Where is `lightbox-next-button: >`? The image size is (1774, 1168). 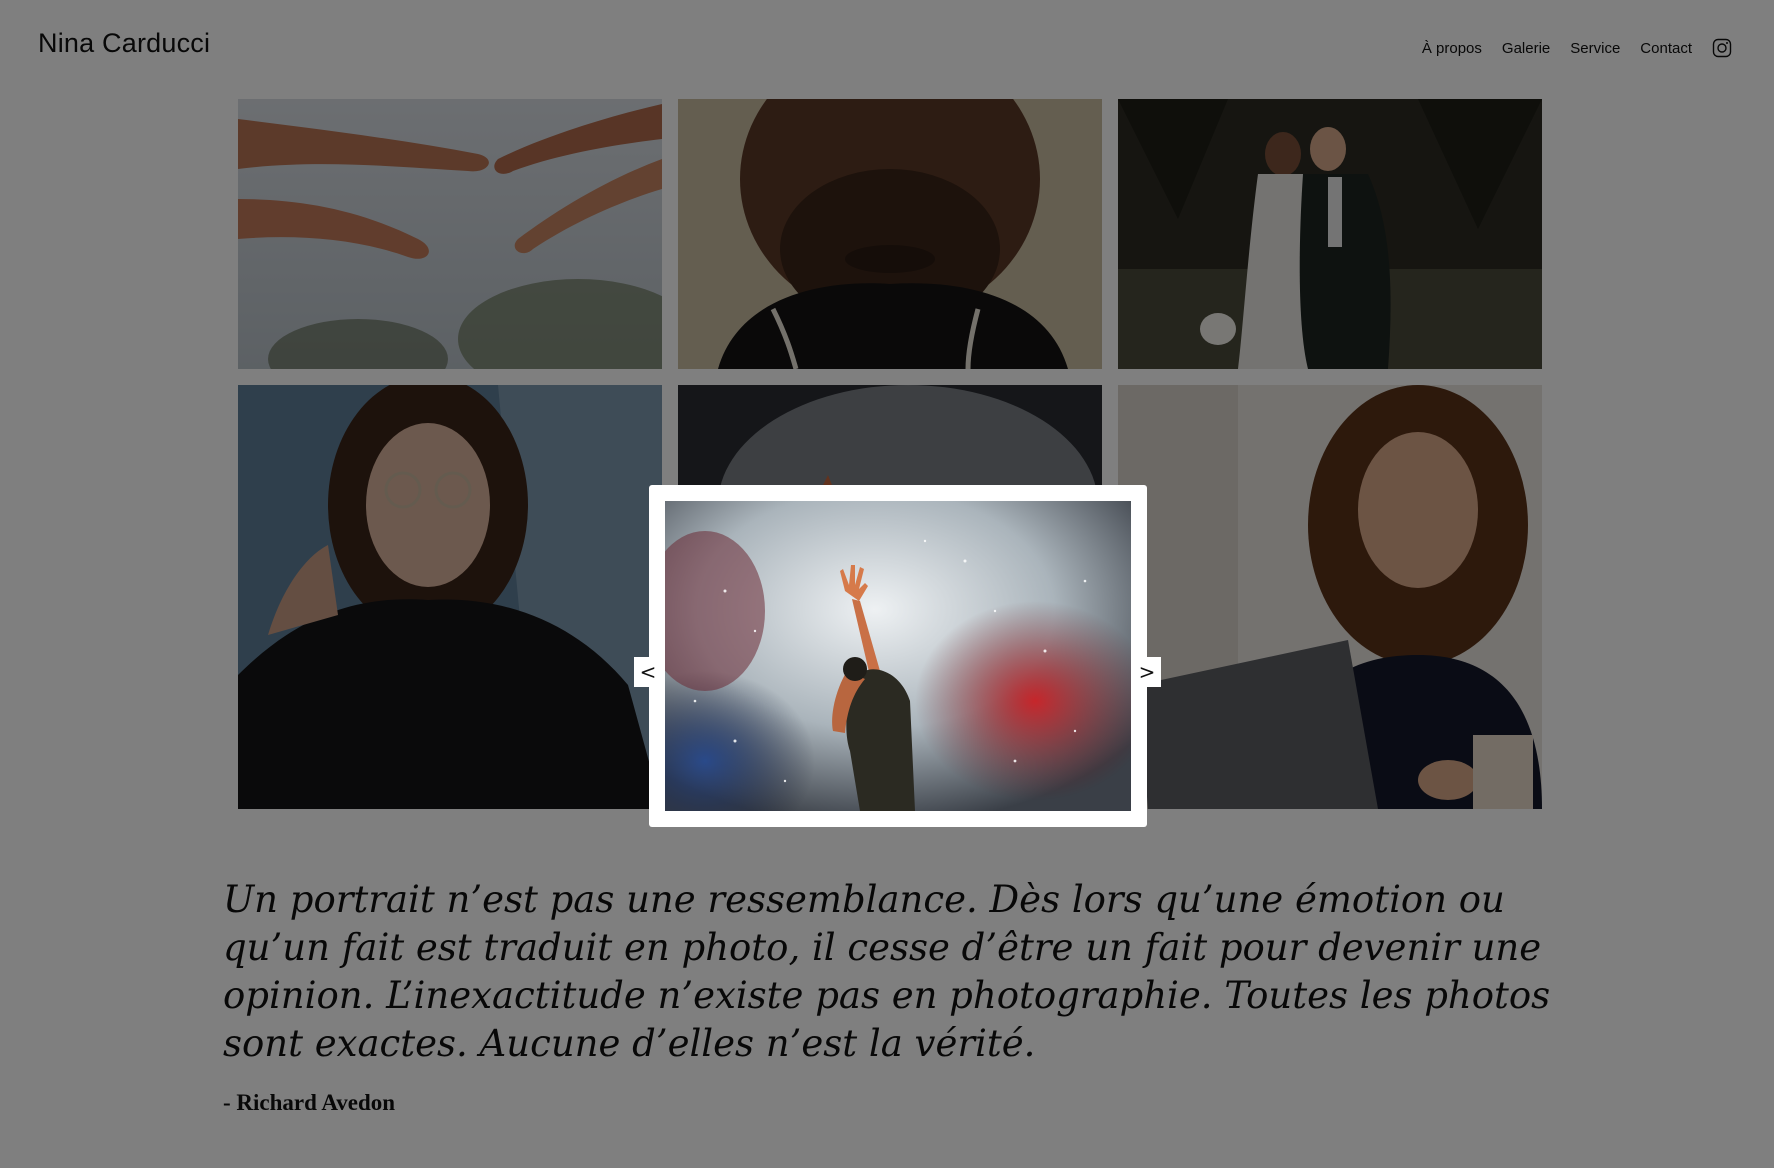 lightbox-next-button: > is located at coordinates (1147, 672).